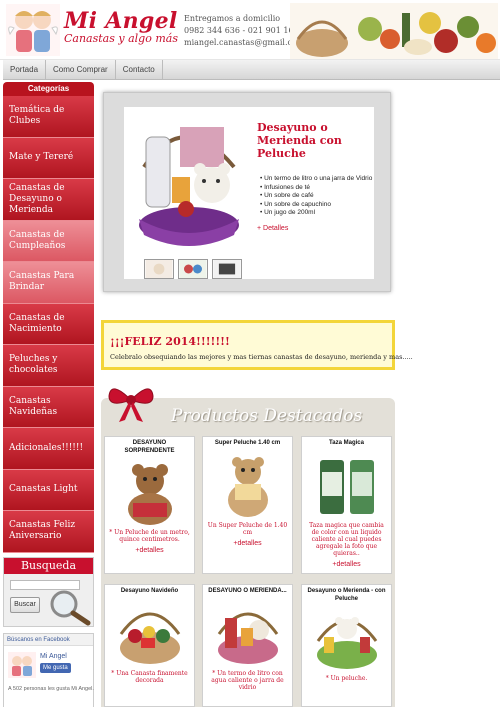 The width and height of the screenshot is (500, 707). What do you see at coordinates (48, 366) in the screenshot?
I see `sidebar-item-peluches: Peluches y chocolates` at bounding box center [48, 366].